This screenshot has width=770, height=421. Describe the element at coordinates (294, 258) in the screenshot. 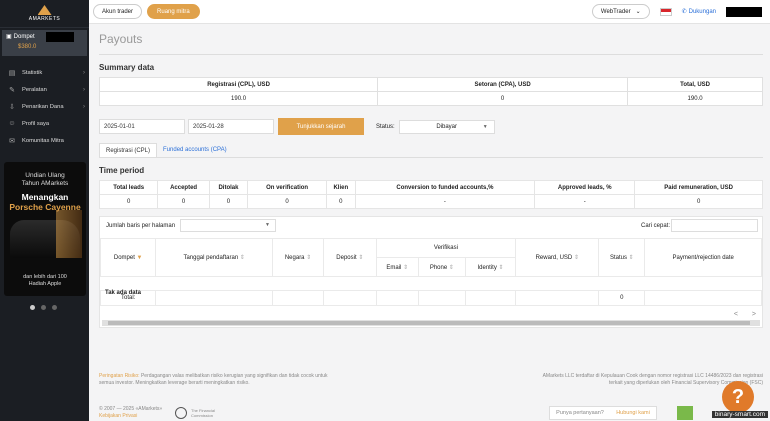

I see `col-label: Negara` at that location.